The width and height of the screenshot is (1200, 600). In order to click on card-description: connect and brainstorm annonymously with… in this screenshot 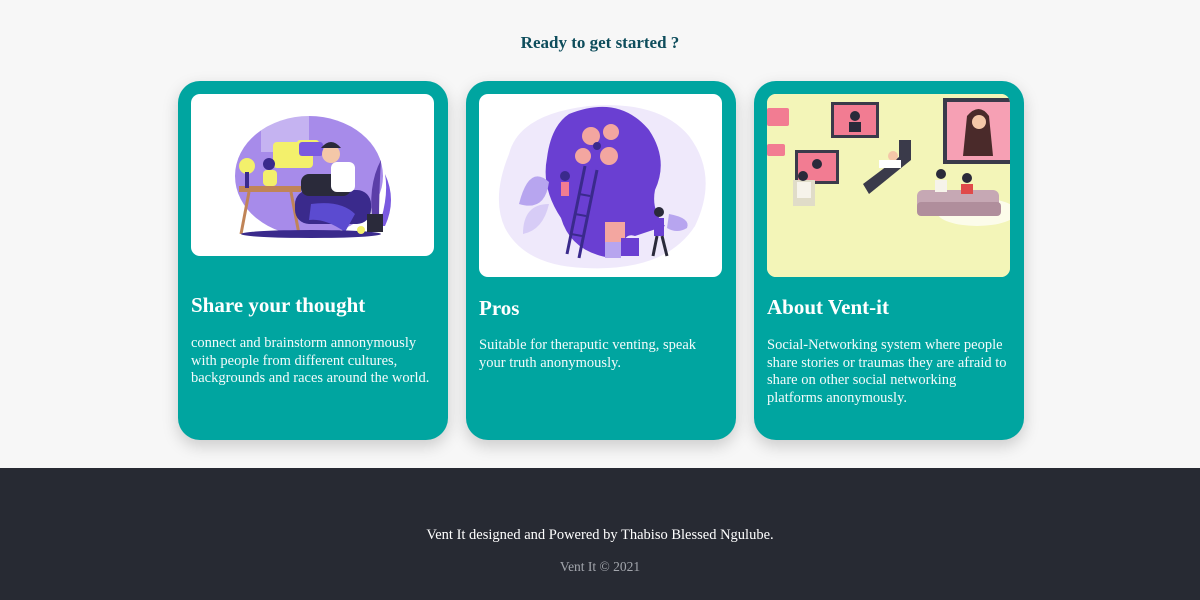, I will do `click(310, 360)`.